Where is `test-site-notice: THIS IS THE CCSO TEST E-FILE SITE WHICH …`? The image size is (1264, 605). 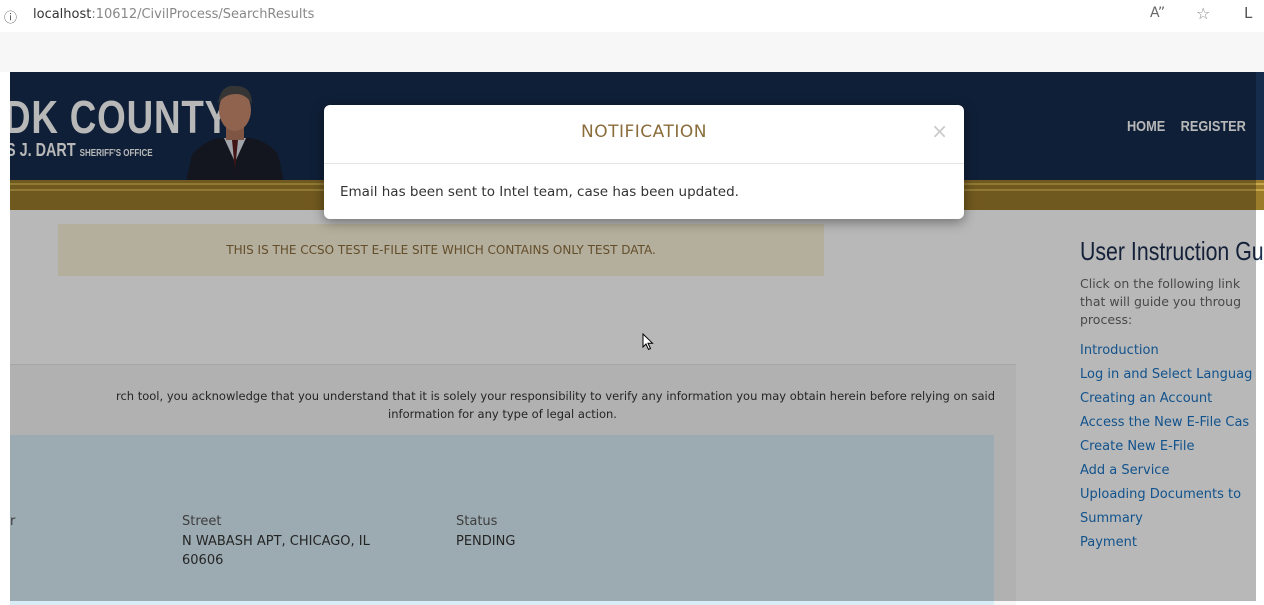
test-site-notice: THIS IS THE CCSO TEST E-FILE SITE WHICH … is located at coordinates (441, 250).